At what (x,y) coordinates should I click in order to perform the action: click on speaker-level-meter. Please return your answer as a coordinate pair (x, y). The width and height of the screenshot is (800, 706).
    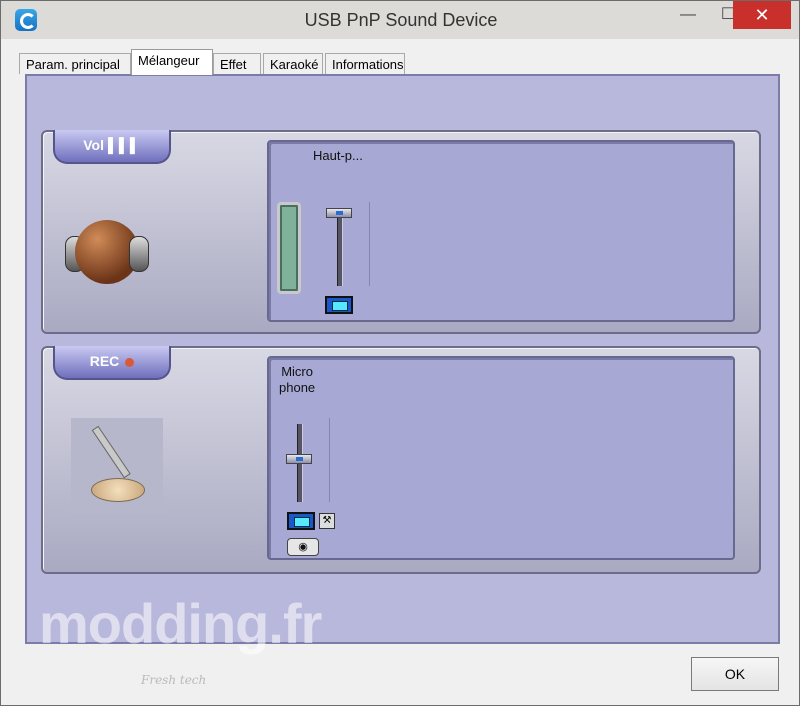
    Looking at the image, I should click on (289, 248).